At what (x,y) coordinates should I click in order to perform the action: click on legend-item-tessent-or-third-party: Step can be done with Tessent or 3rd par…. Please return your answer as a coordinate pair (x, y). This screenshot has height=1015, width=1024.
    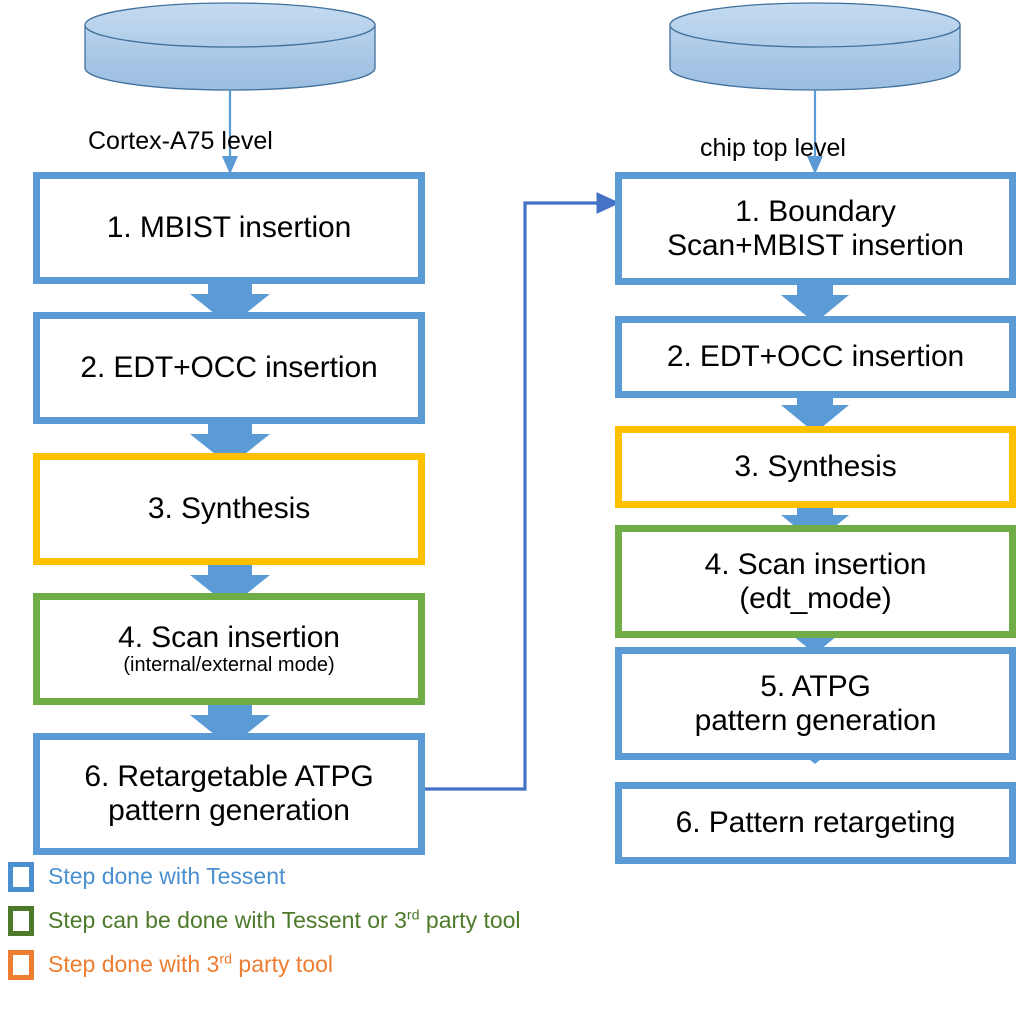
    Looking at the image, I should click on (264, 920).